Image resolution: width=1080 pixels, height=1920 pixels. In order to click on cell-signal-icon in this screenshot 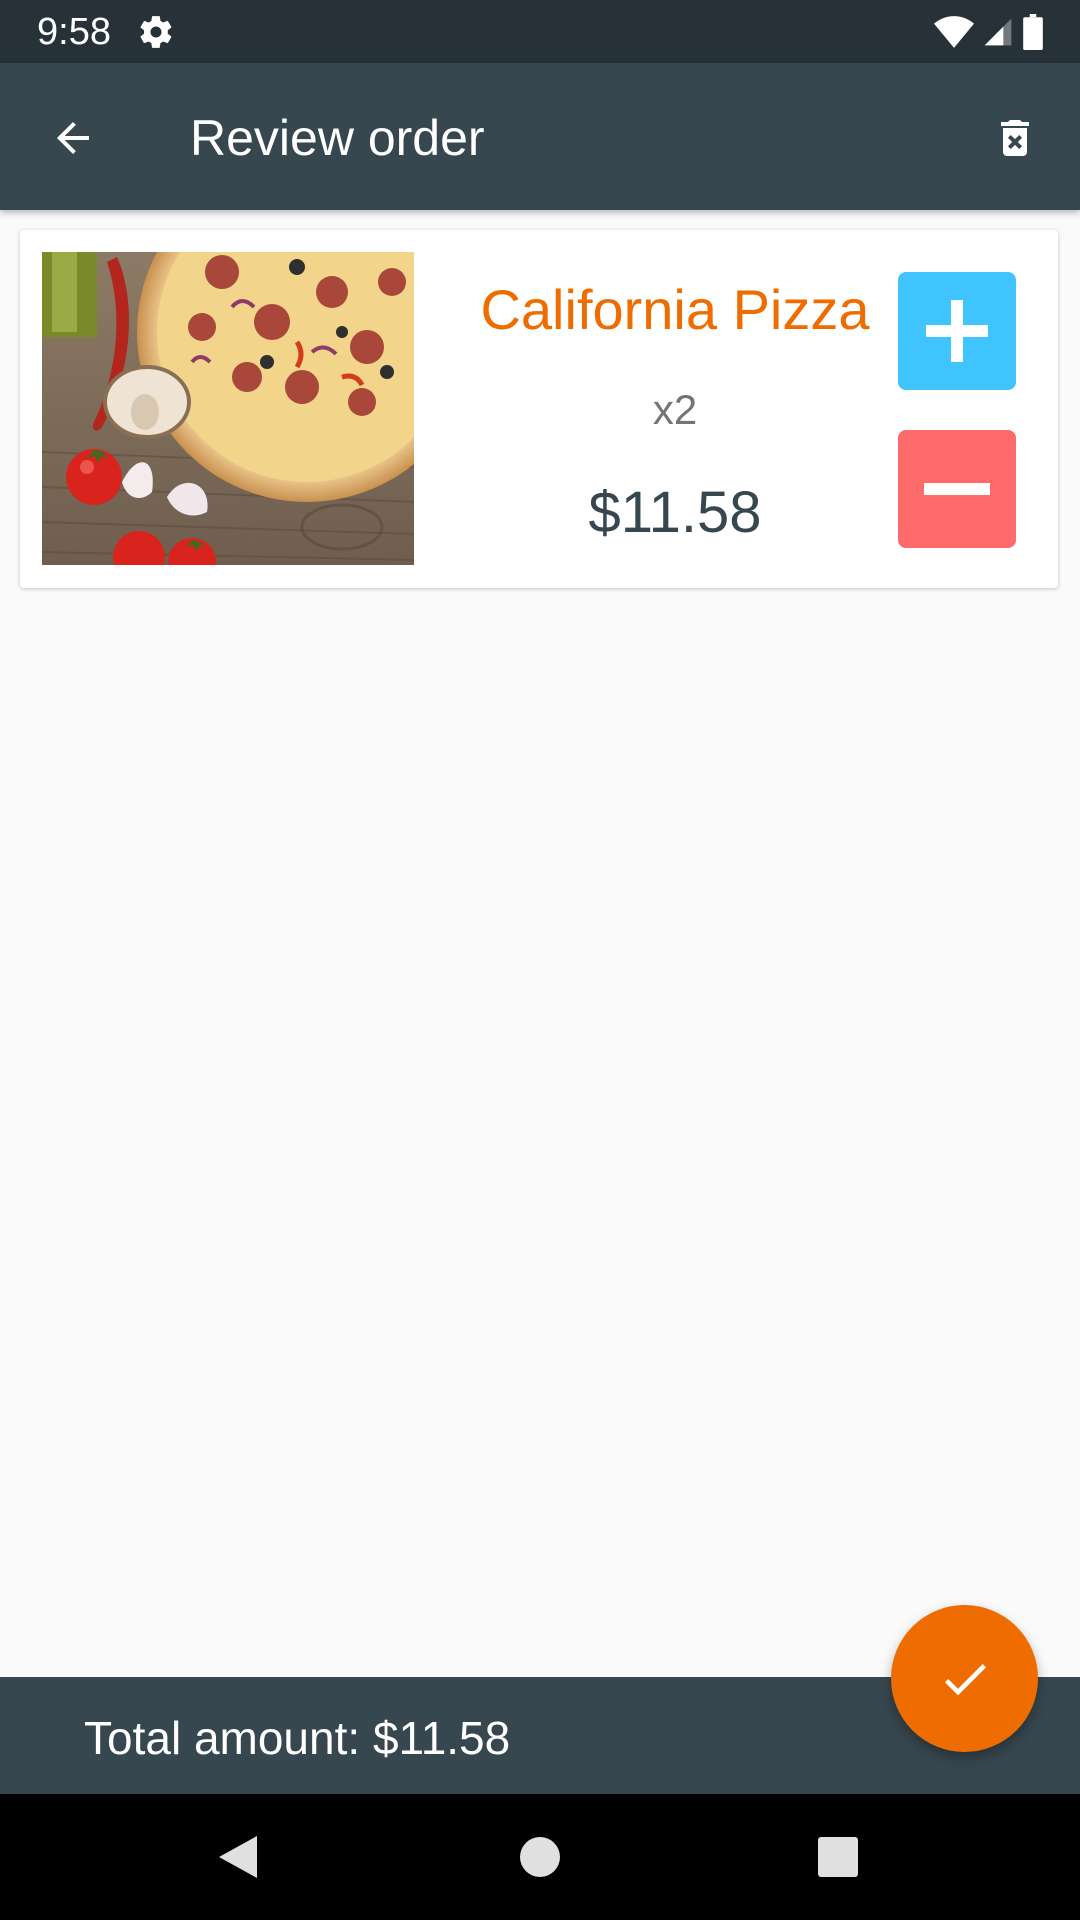, I will do `click(998, 32)`.